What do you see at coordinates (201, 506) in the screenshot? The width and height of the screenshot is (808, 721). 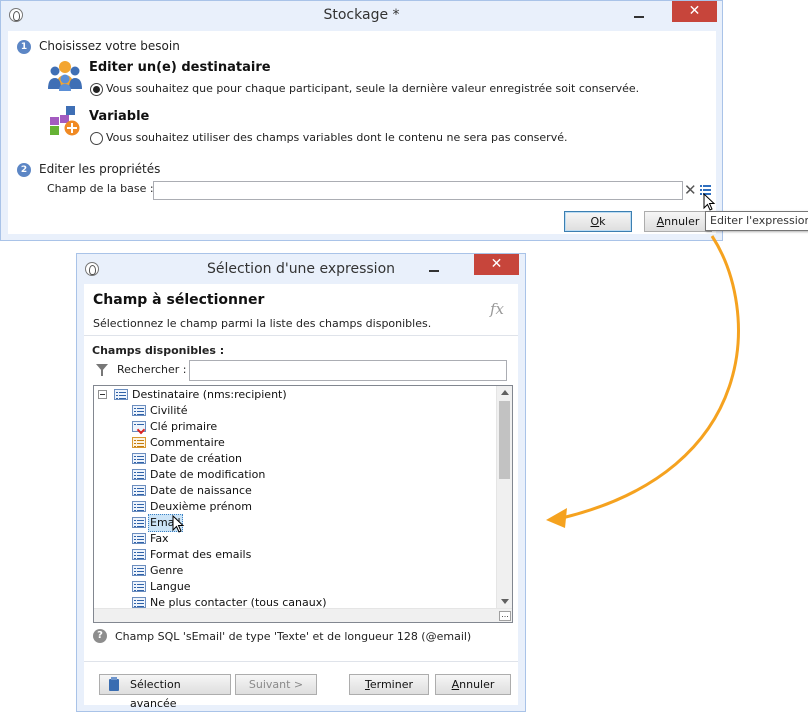 I see `tree-item-label: Deuxième prénom` at bounding box center [201, 506].